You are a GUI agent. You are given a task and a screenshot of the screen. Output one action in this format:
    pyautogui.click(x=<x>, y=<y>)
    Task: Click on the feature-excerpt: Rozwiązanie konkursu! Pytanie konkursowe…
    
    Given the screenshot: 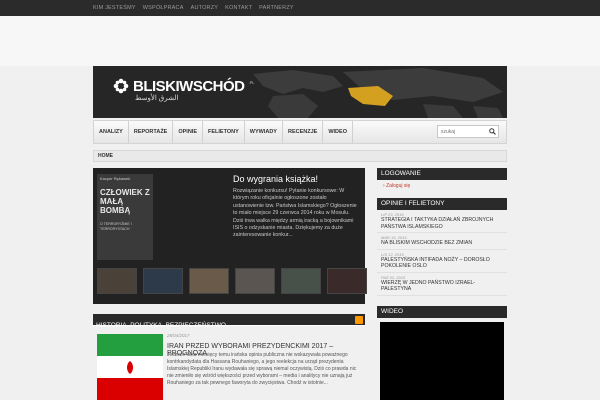 What is the action you would take?
    pyautogui.click(x=295, y=213)
    